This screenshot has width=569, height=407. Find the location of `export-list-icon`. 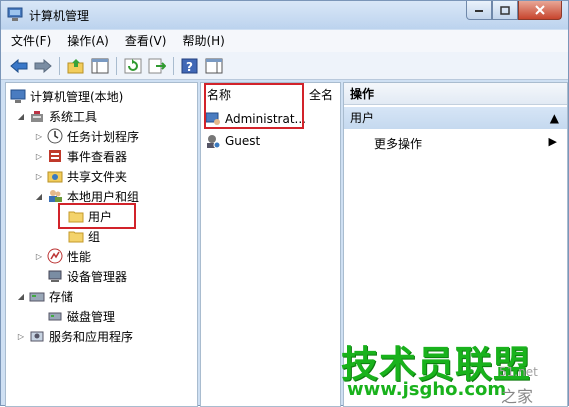

export-list-icon is located at coordinates (157, 65).